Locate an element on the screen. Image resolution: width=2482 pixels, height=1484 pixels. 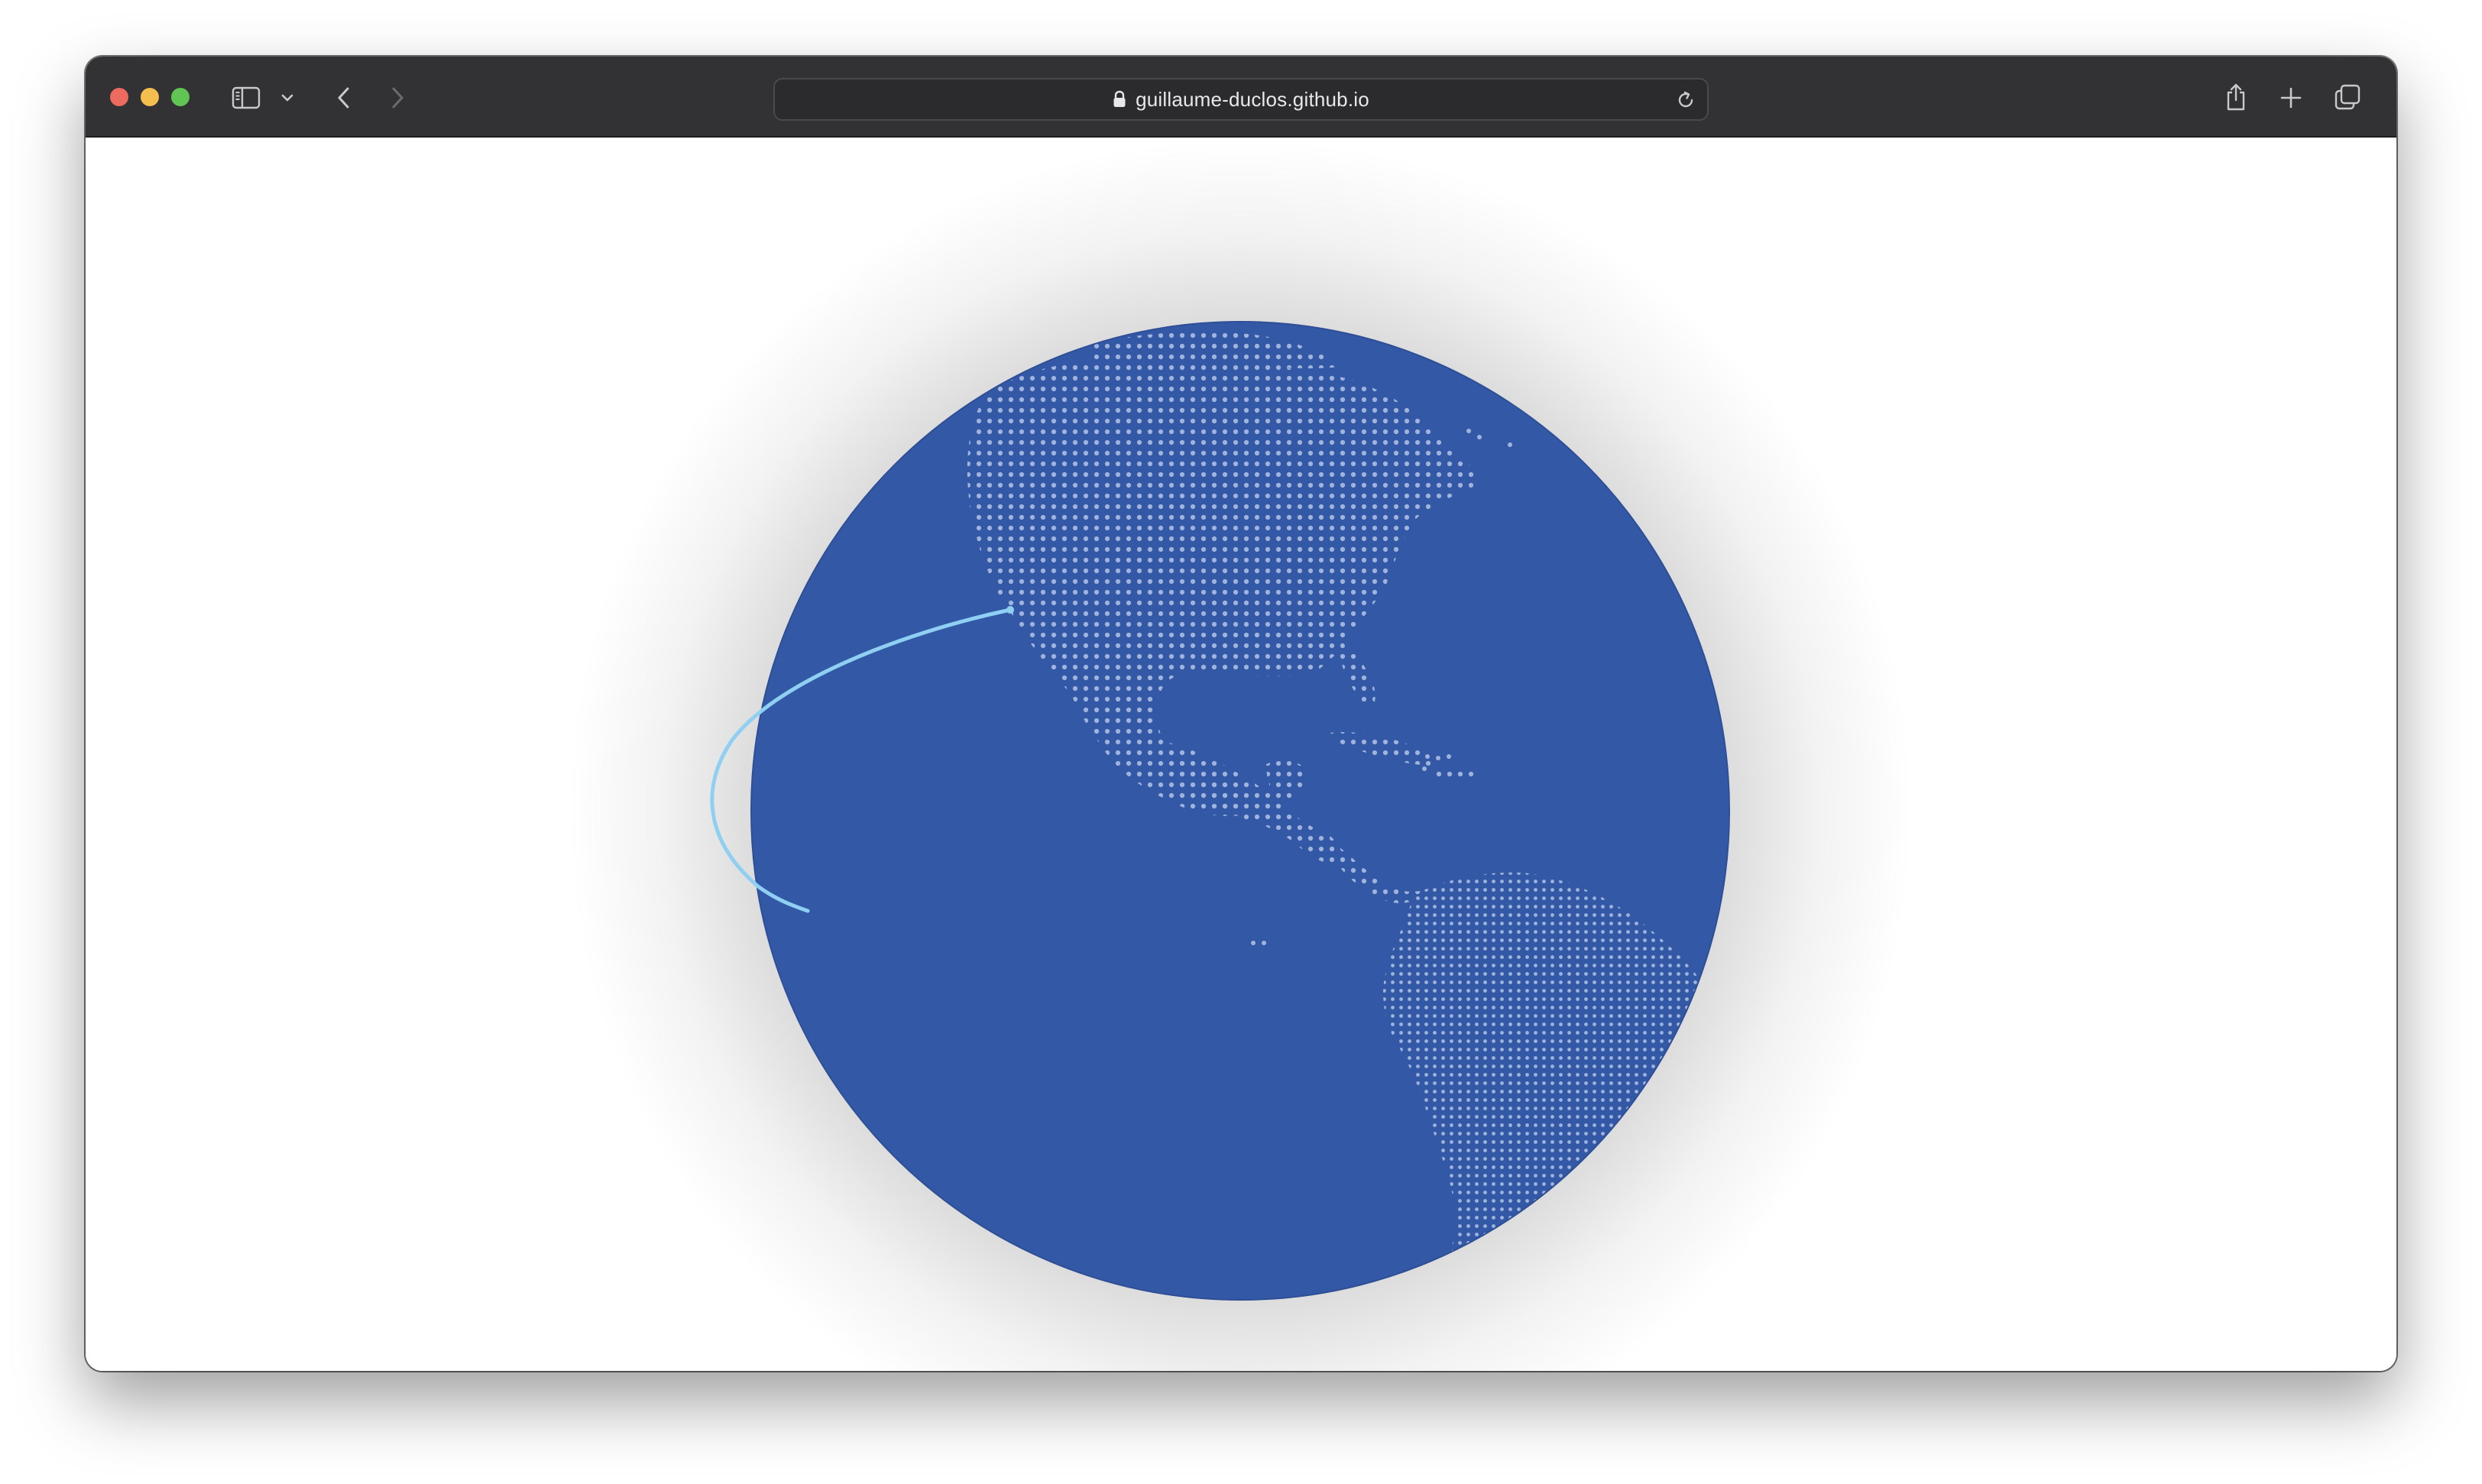
reload-icon is located at coordinates (1685, 103).